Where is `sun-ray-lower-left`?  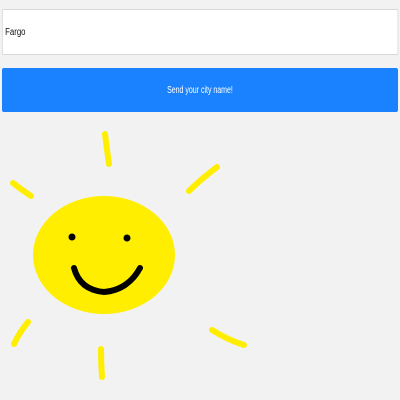 sun-ray-lower-left is located at coordinates (21, 333).